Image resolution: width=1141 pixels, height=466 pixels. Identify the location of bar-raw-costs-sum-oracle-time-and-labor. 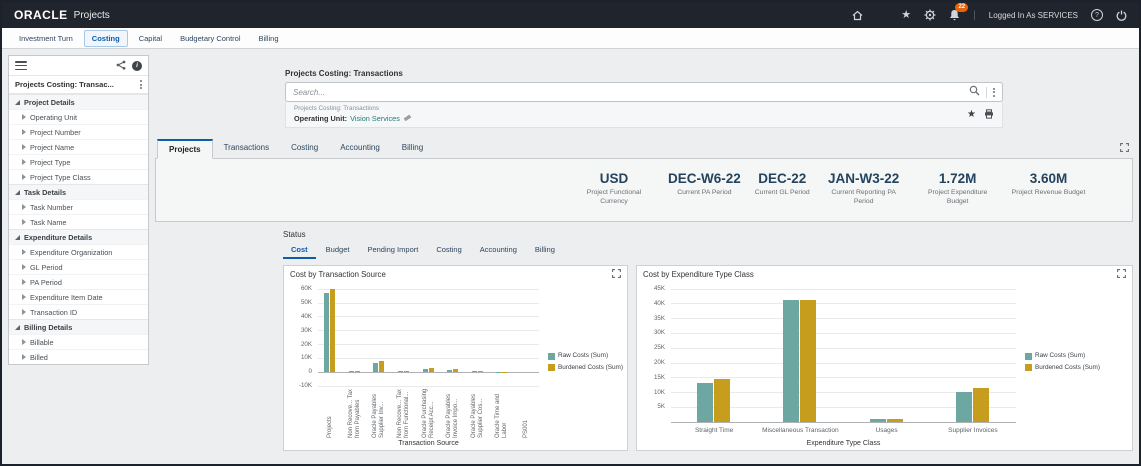
(499, 372).